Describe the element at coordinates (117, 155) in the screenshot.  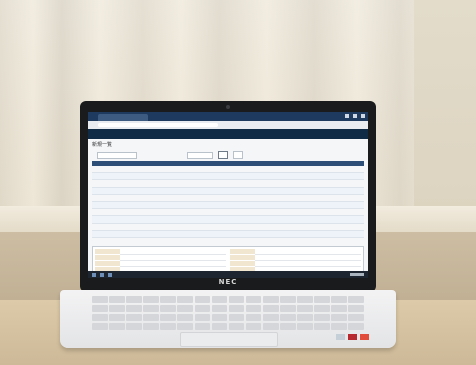
I see `date-range-input` at that location.